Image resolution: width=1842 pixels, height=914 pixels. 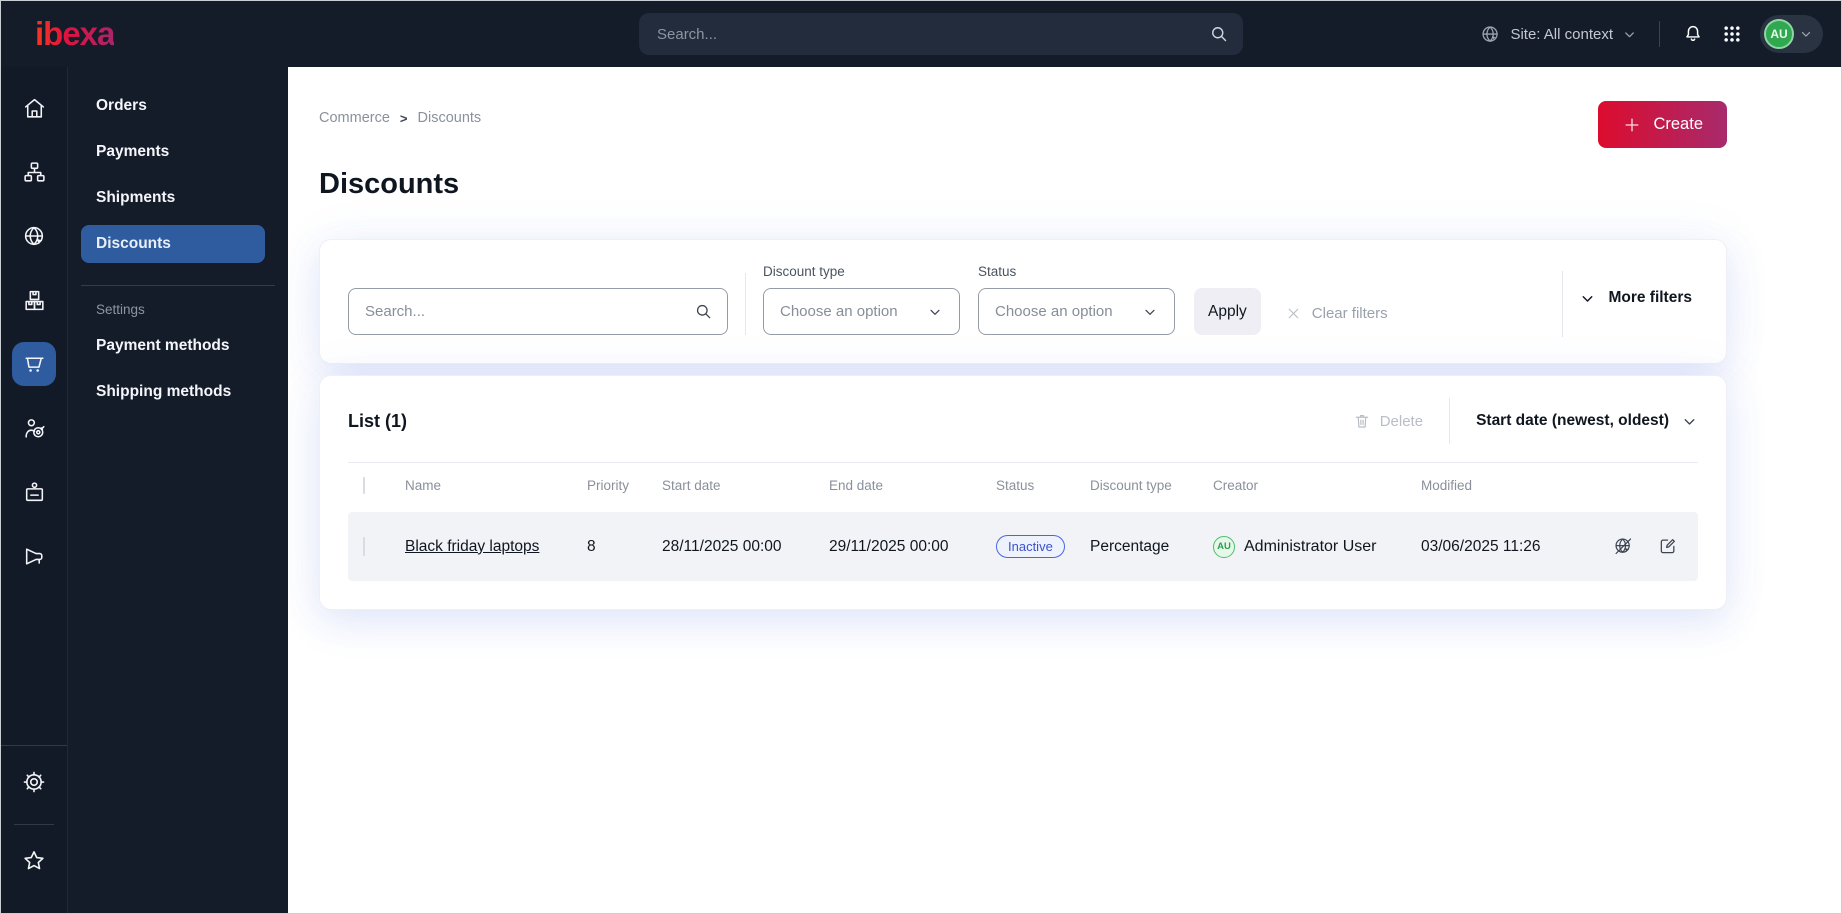 What do you see at coordinates (34, 428) in the screenshot?
I see `nav-customers` at bounding box center [34, 428].